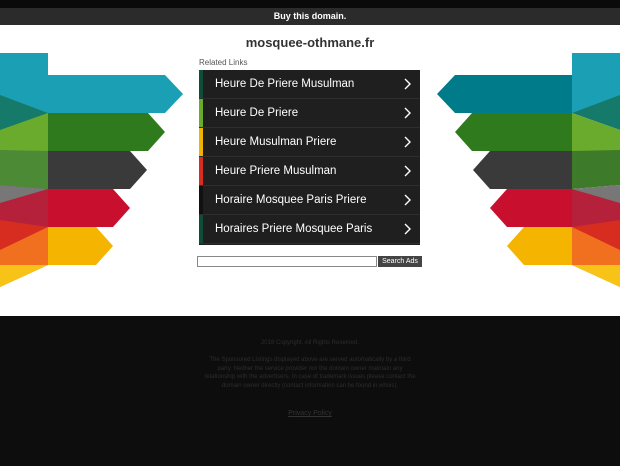  Describe the element at coordinates (285, 84) in the screenshot. I see `related-link-label: Heure De Priere Musulman` at that location.